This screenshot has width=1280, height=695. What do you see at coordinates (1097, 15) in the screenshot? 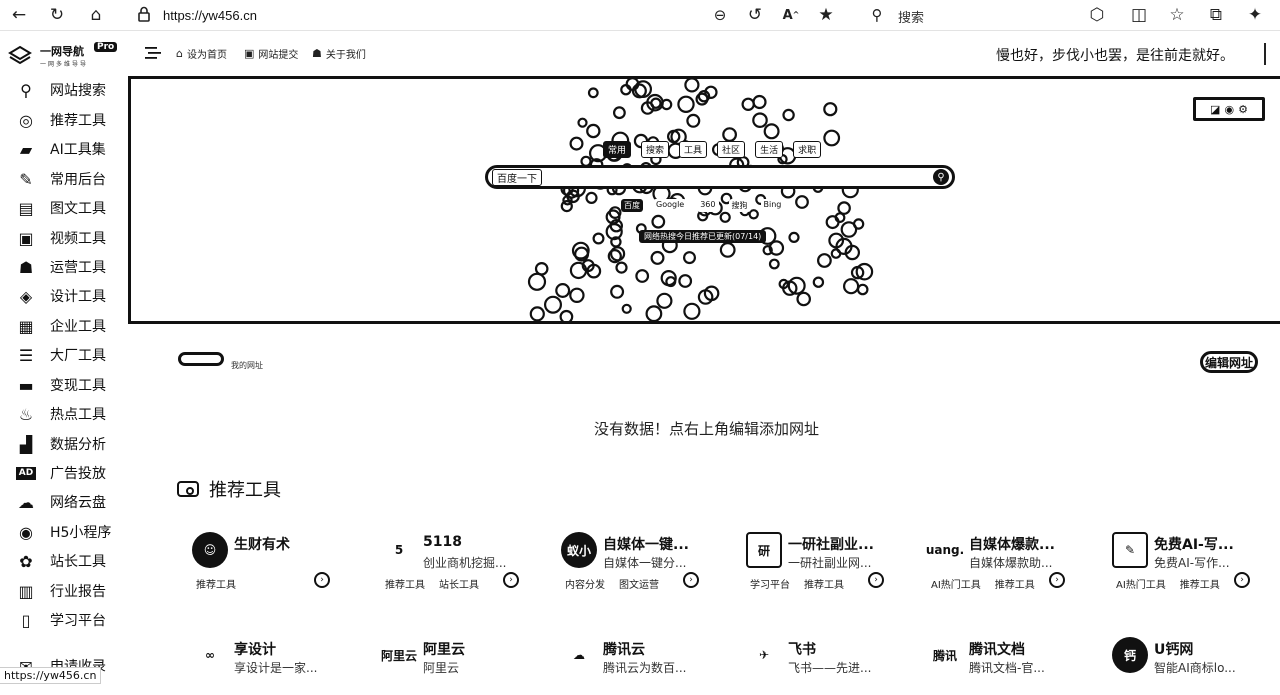
I see `extension-icon: ⬡` at bounding box center [1097, 15].